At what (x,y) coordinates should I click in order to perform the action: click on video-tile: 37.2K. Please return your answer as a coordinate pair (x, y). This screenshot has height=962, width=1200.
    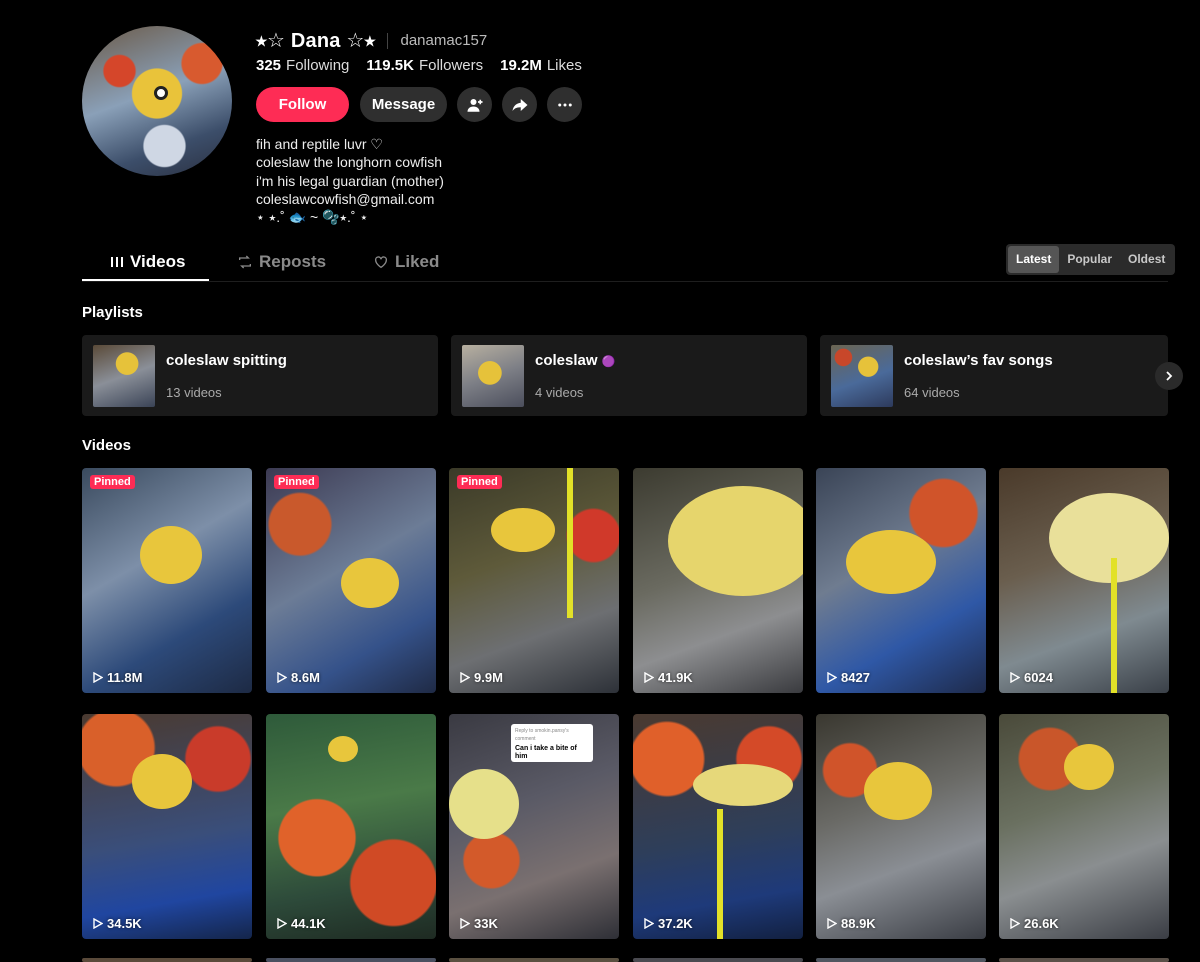
    Looking at the image, I should click on (718, 826).